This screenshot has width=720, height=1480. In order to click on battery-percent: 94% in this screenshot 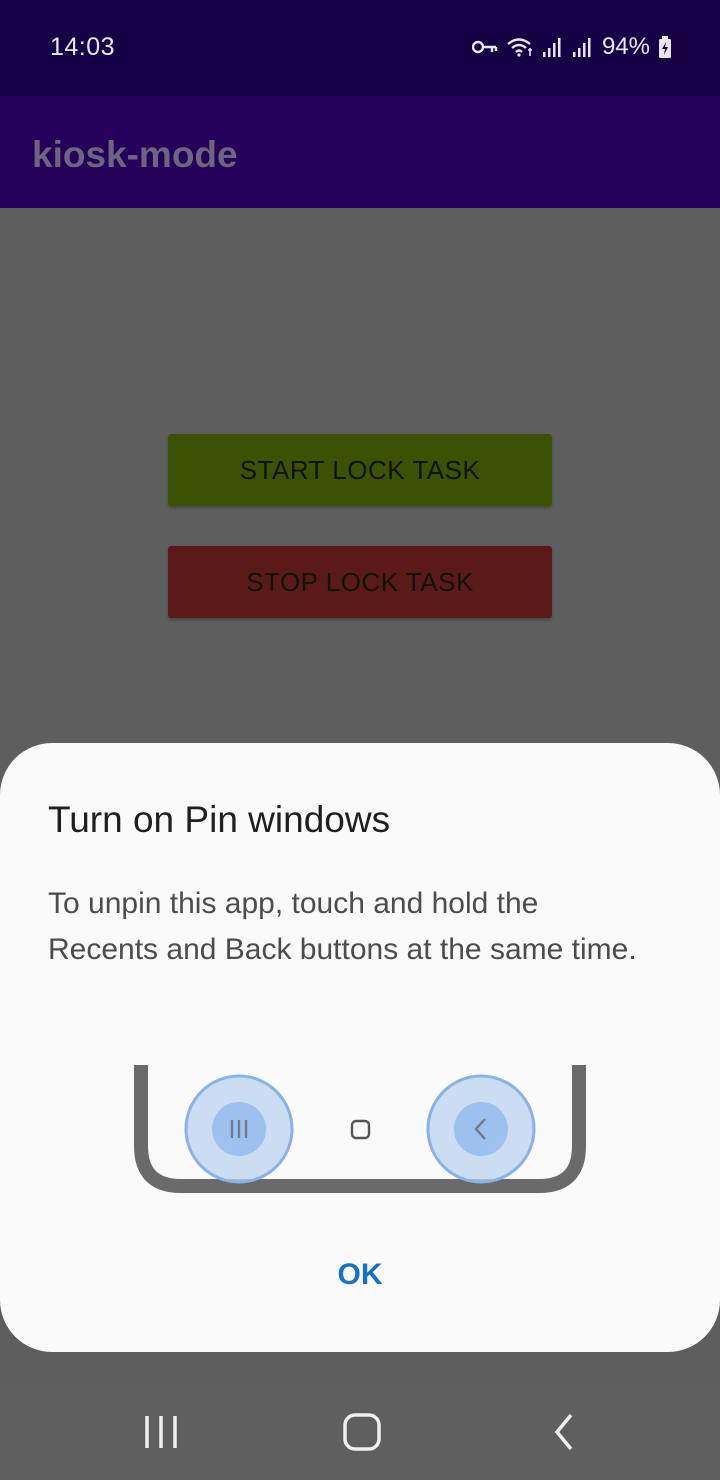, I will do `click(625, 46)`.